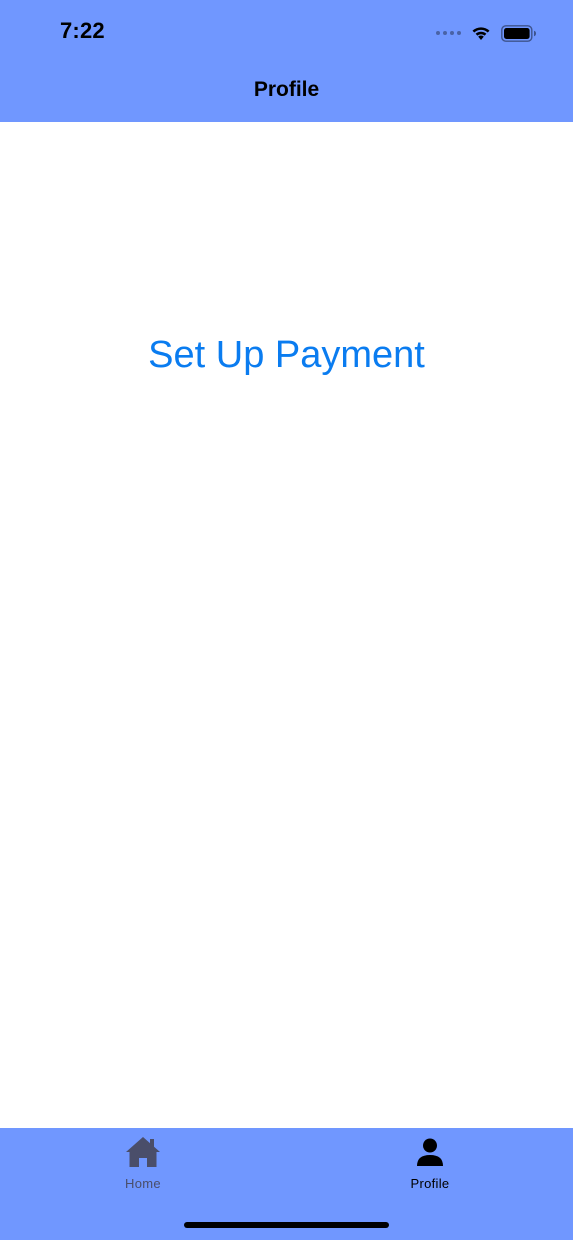  Describe the element at coordinates (430, 1152) in the screenshot. I see `person-icon` at that location.